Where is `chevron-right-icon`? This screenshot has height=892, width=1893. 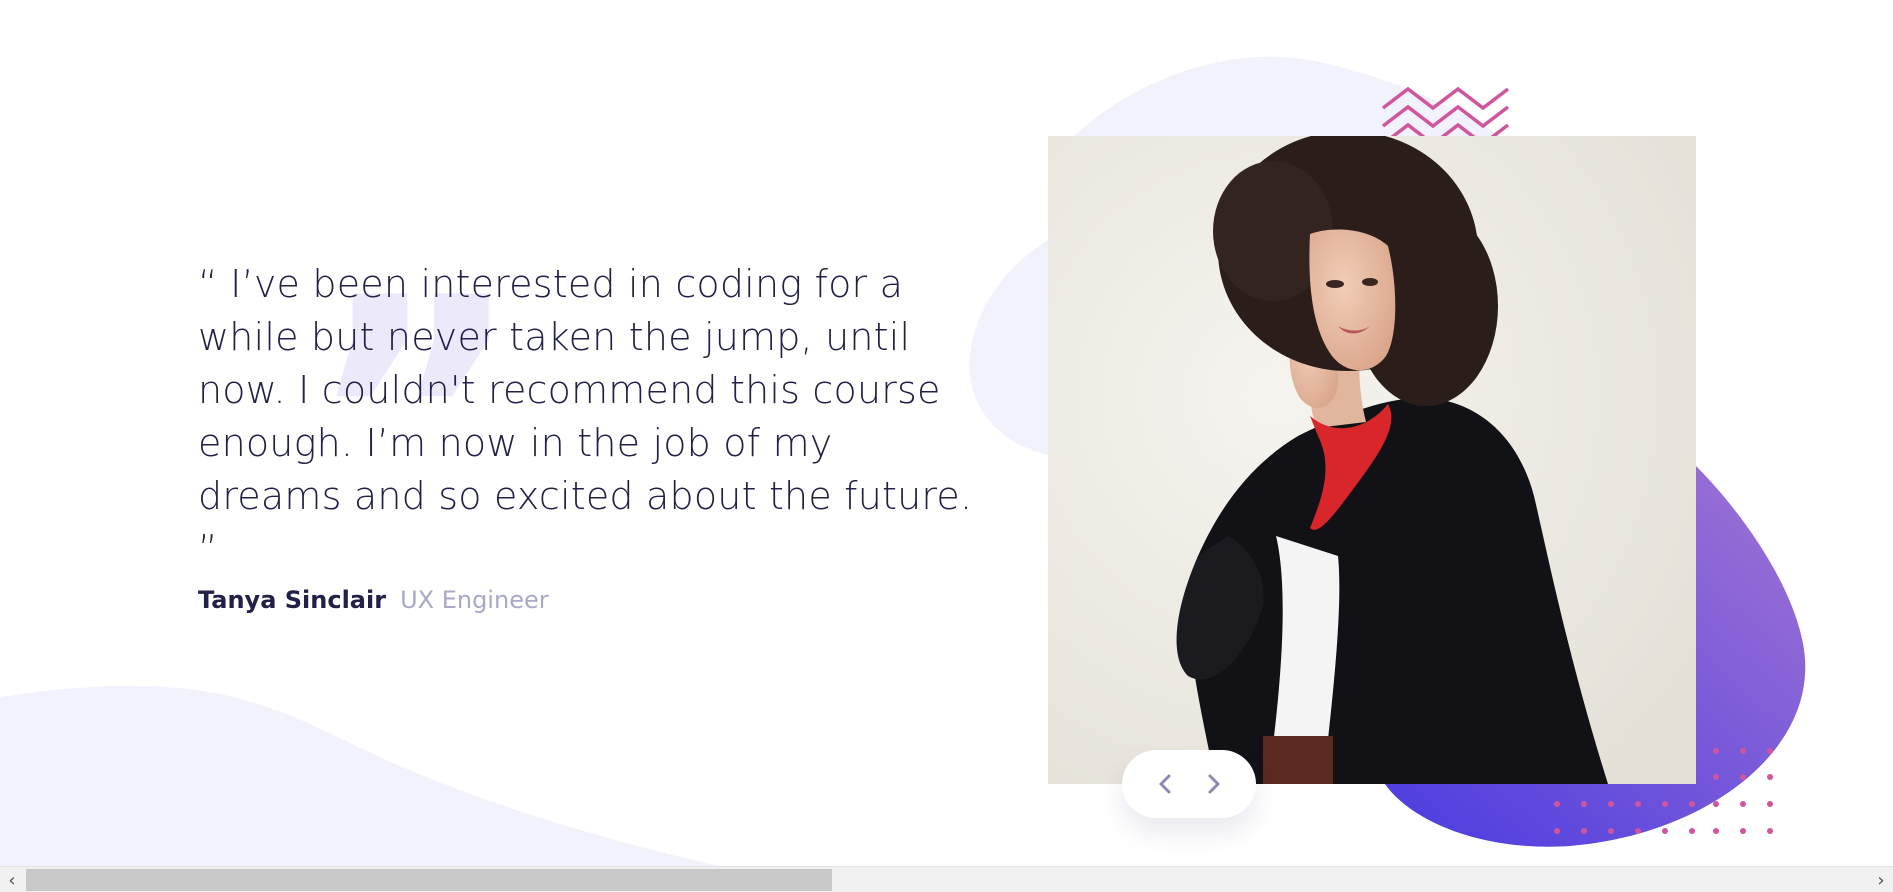
chevron-right-icon is located at coordinates (1213, 784).